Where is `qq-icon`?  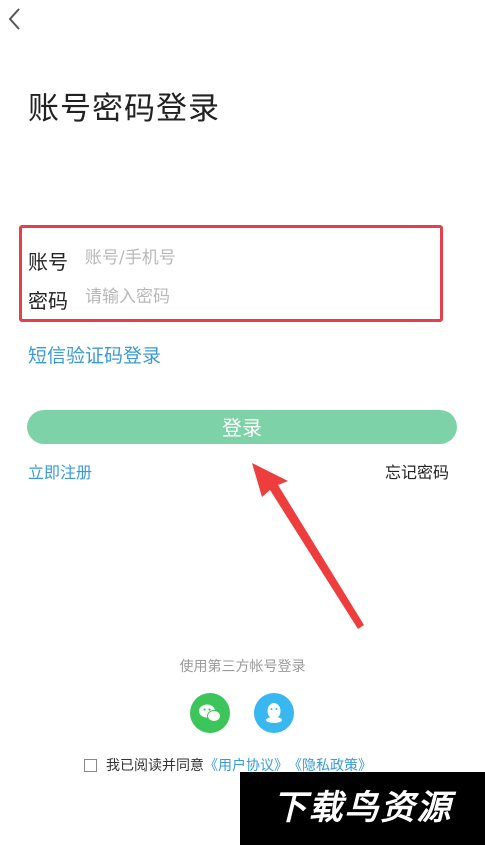 qq-icon is located at coordinates (274, 713).